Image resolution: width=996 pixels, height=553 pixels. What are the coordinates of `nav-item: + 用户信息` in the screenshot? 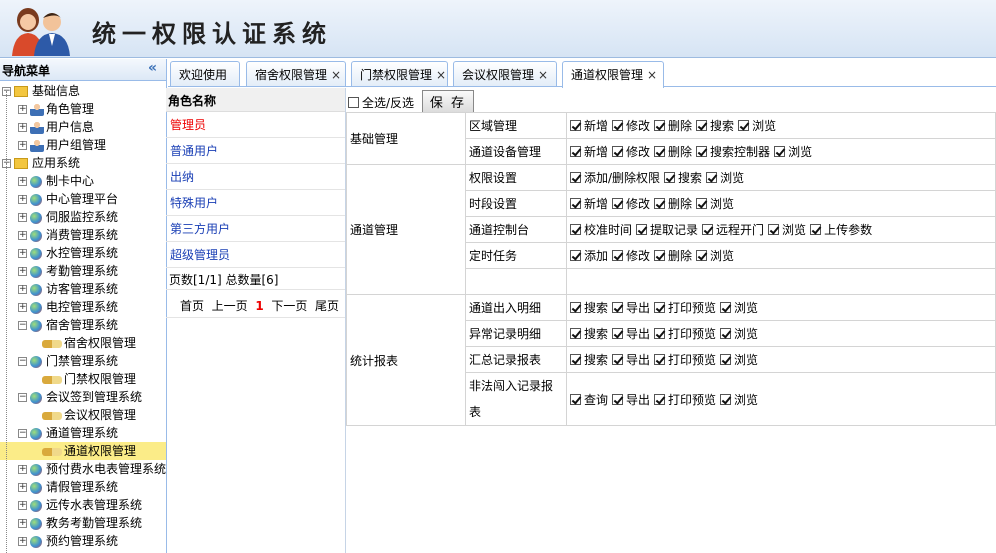 It's located at (56, 127).